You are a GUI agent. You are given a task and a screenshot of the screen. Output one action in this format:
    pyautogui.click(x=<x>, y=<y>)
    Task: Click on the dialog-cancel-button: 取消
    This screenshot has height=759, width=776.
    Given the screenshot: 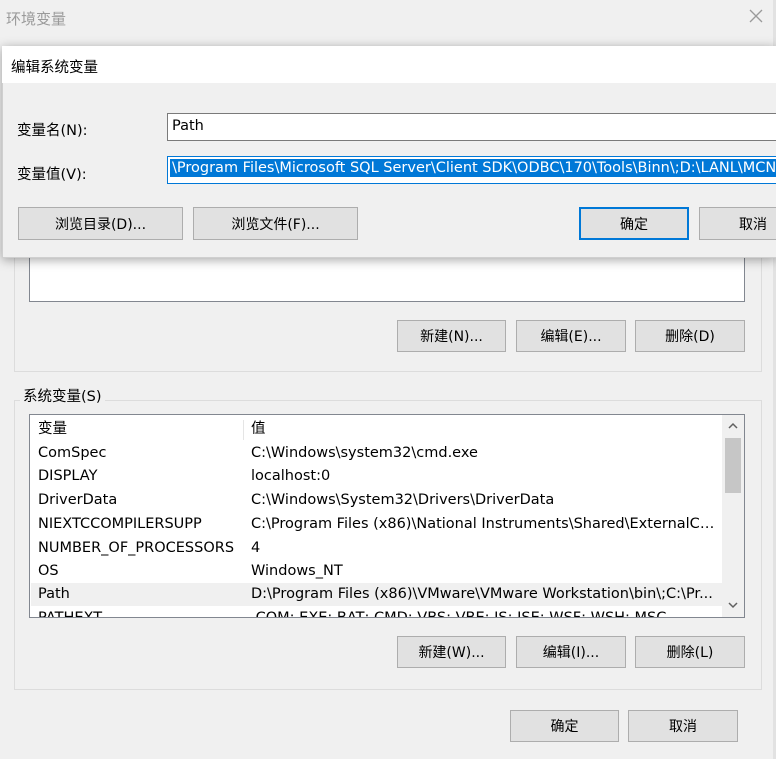 What is the action you would take?
    pyautogui.click(x=737, y=223)
    